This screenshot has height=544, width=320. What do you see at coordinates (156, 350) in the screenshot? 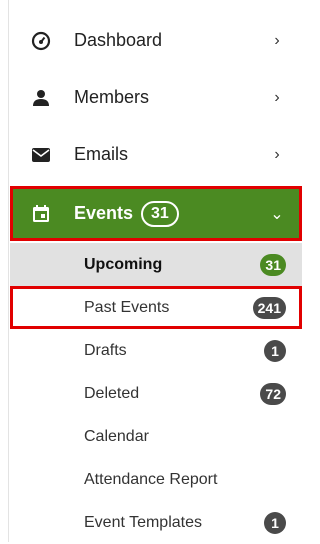
I see `submenu-item-drafts: Drafts 1` at bounding box center [156, 350].